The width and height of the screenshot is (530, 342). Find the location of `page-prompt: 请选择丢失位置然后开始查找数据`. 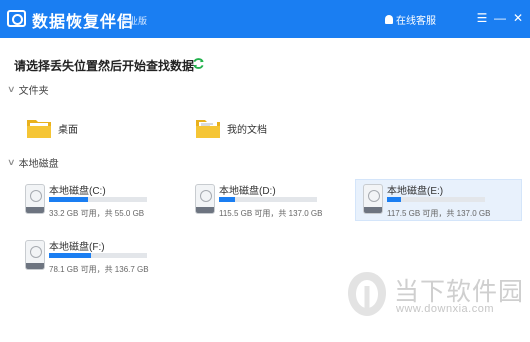

page-prompt: 请选择丢失位置然后开始查找数据 is located at coordinates (104, 66).